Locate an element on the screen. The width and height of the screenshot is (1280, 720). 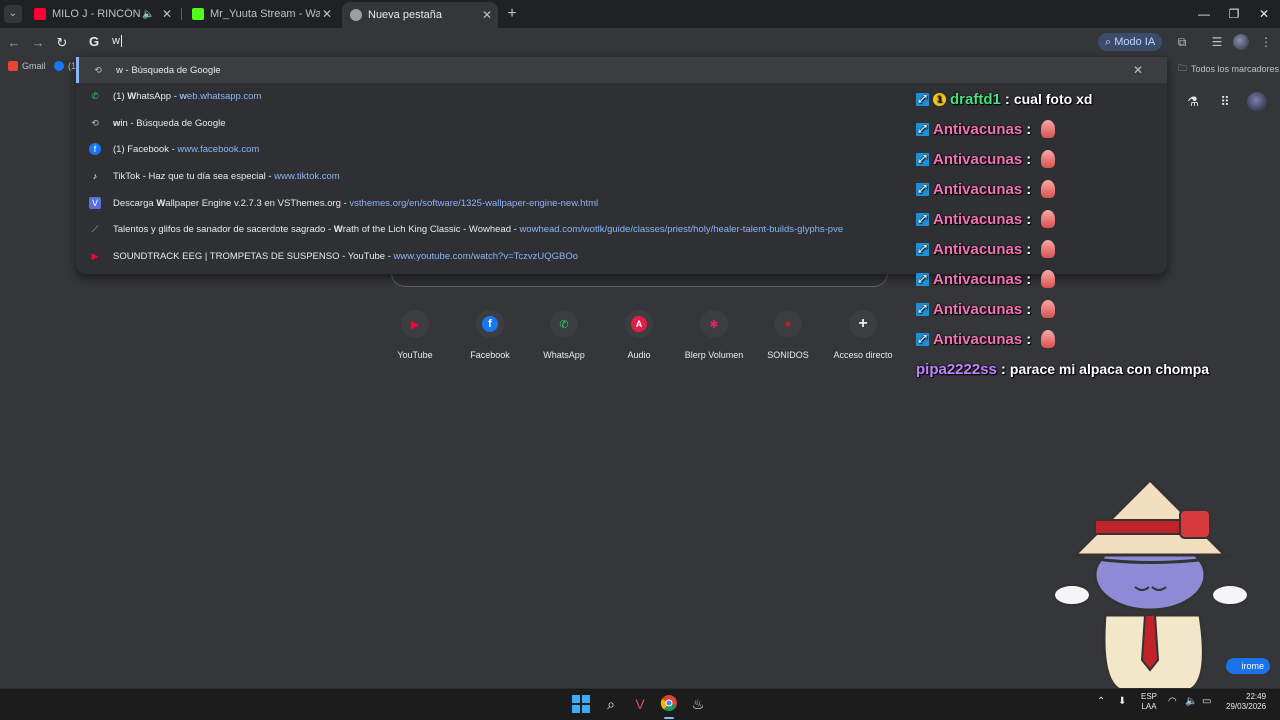
chrome-icon is located at coordinates (669, 704).